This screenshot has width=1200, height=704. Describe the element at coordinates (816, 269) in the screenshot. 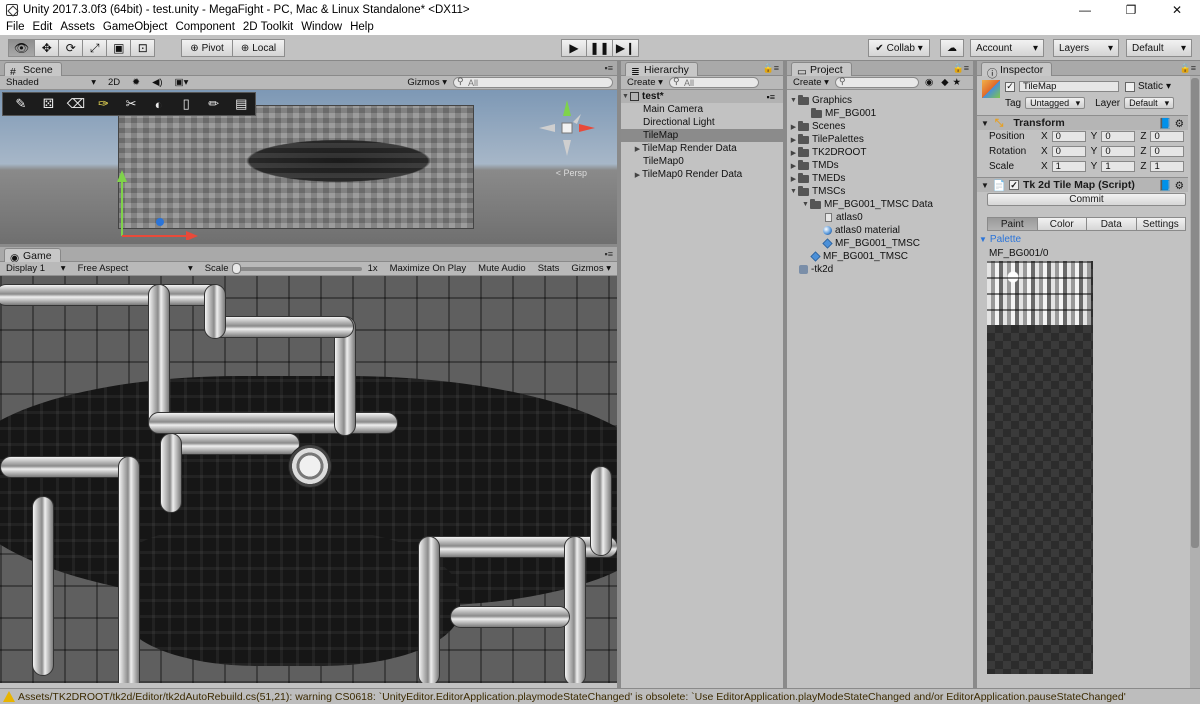

I see `list-item: -tk2d` at that location.